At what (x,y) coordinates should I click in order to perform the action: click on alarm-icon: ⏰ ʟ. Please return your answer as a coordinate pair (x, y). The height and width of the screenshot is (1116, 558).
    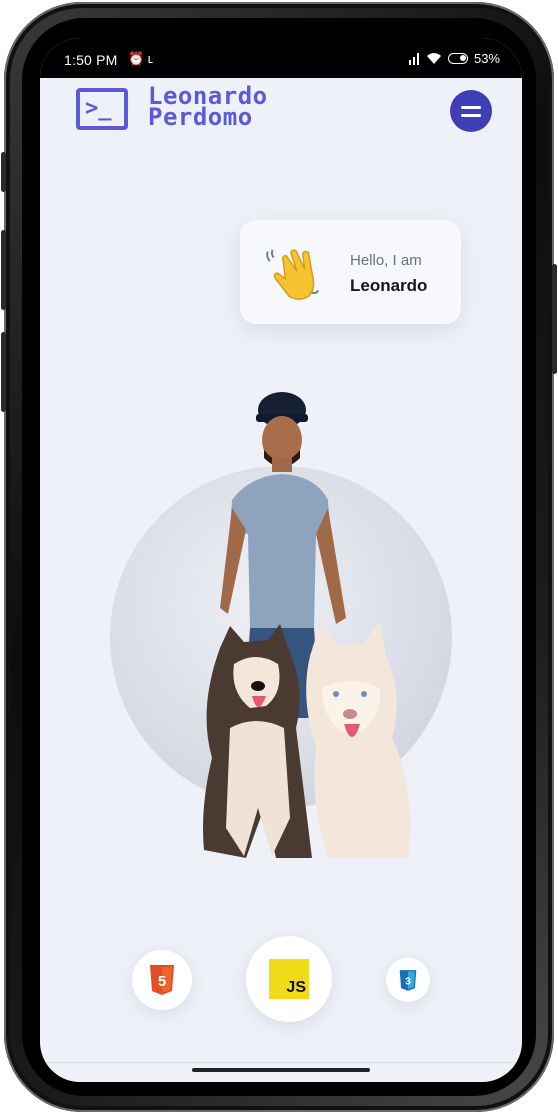
    Looking at the image, I should click on (141, 58).